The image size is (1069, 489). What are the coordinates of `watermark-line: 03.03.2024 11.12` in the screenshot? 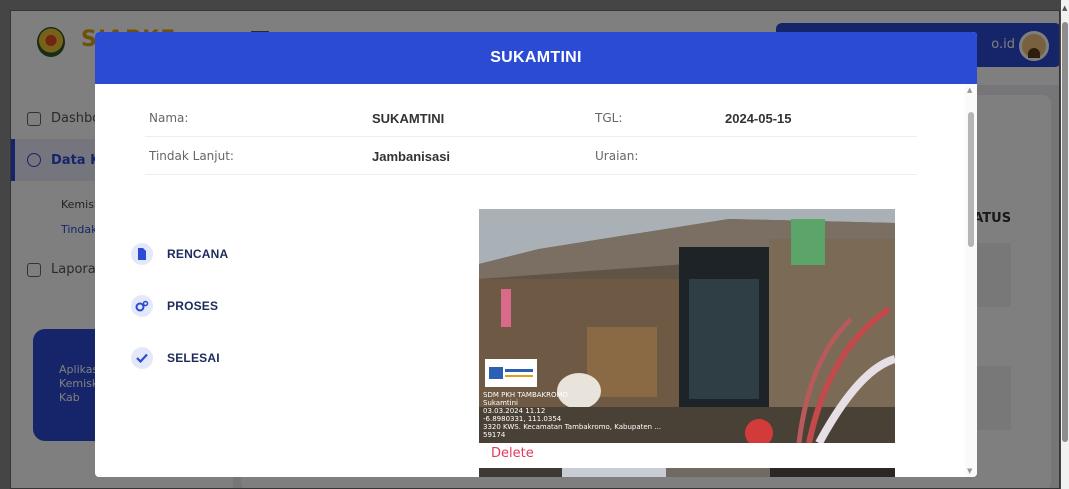 It's located at (514, 411).